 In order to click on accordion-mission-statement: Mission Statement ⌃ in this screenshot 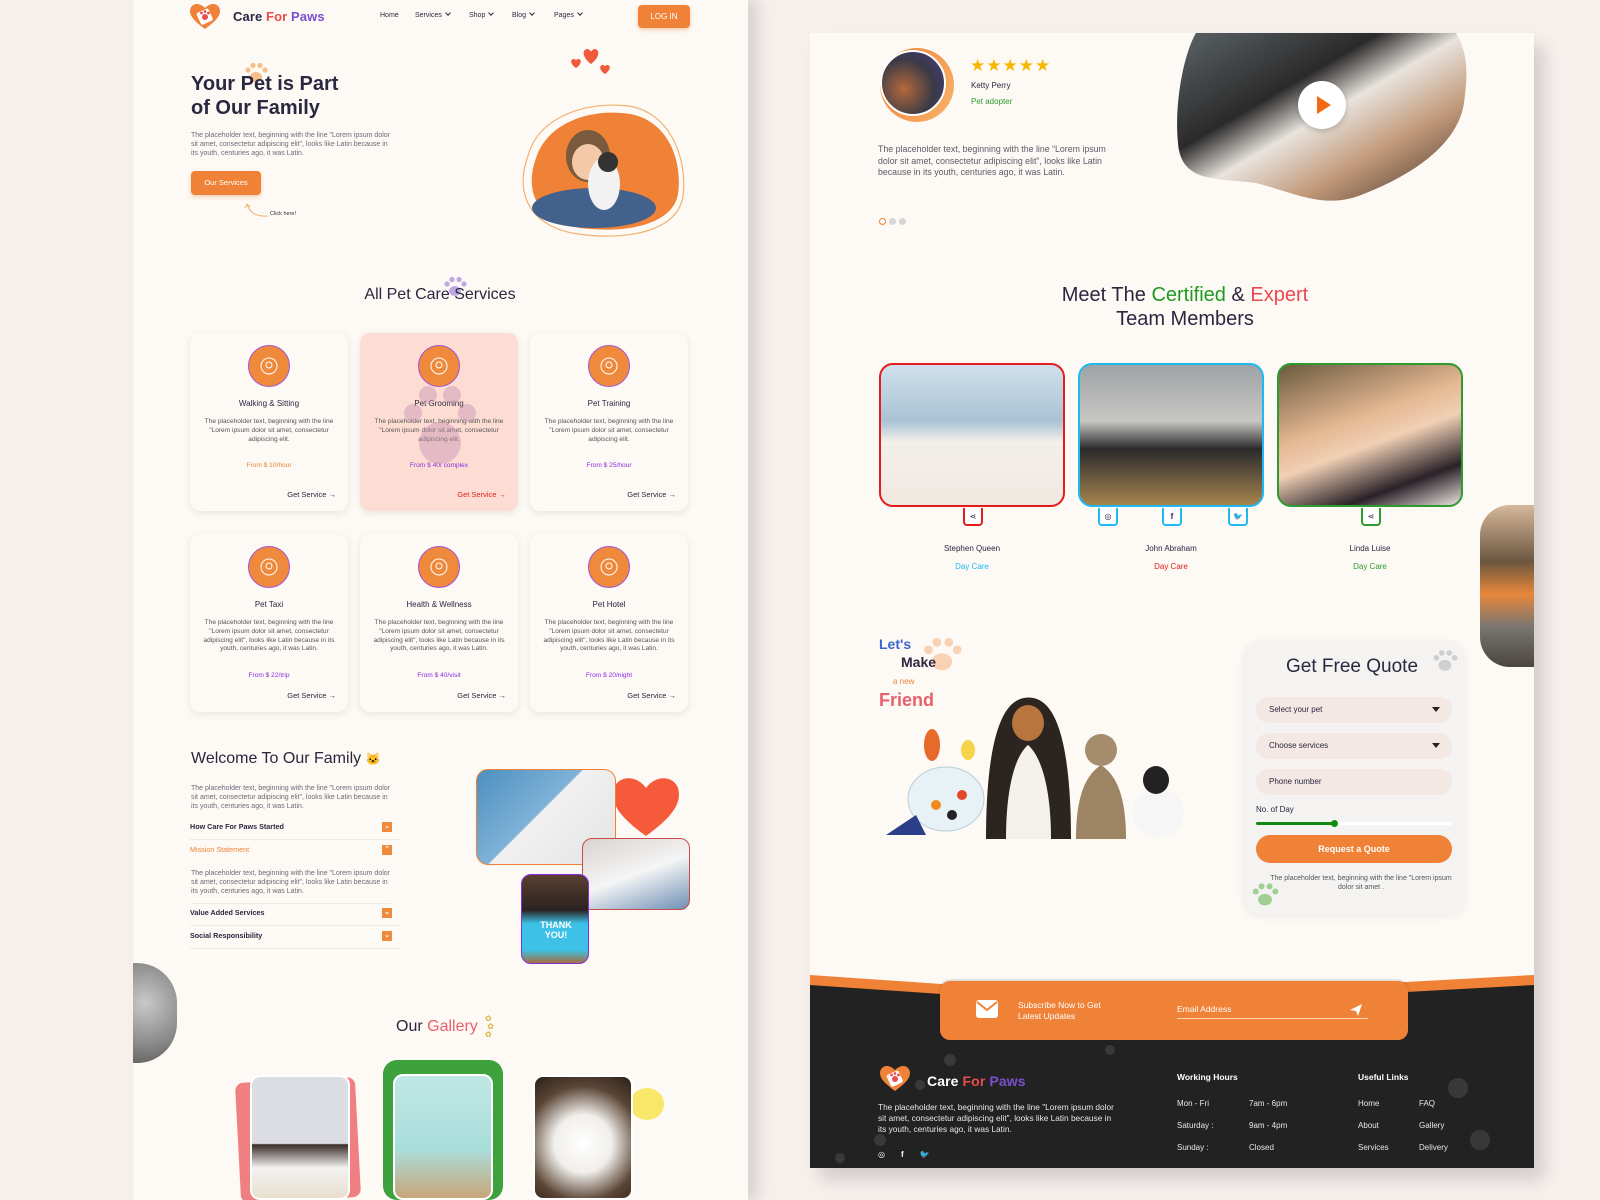, I will do `click(295, 854)`.